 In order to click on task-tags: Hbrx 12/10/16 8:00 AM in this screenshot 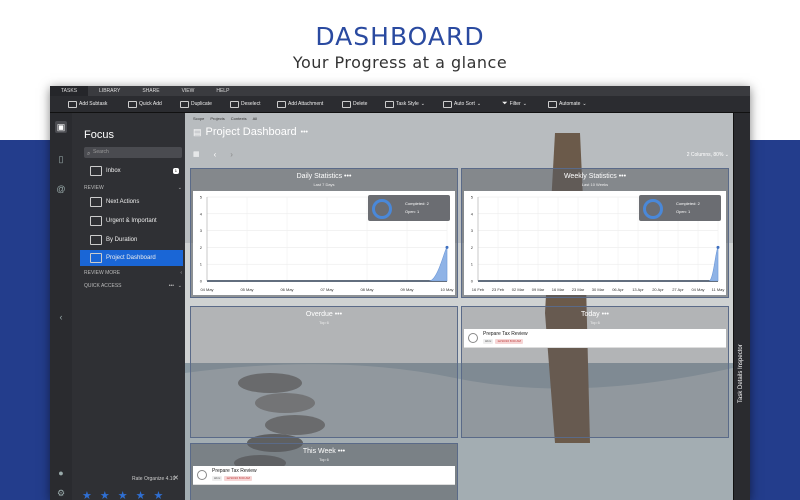, I will do `click(232, 478)`.